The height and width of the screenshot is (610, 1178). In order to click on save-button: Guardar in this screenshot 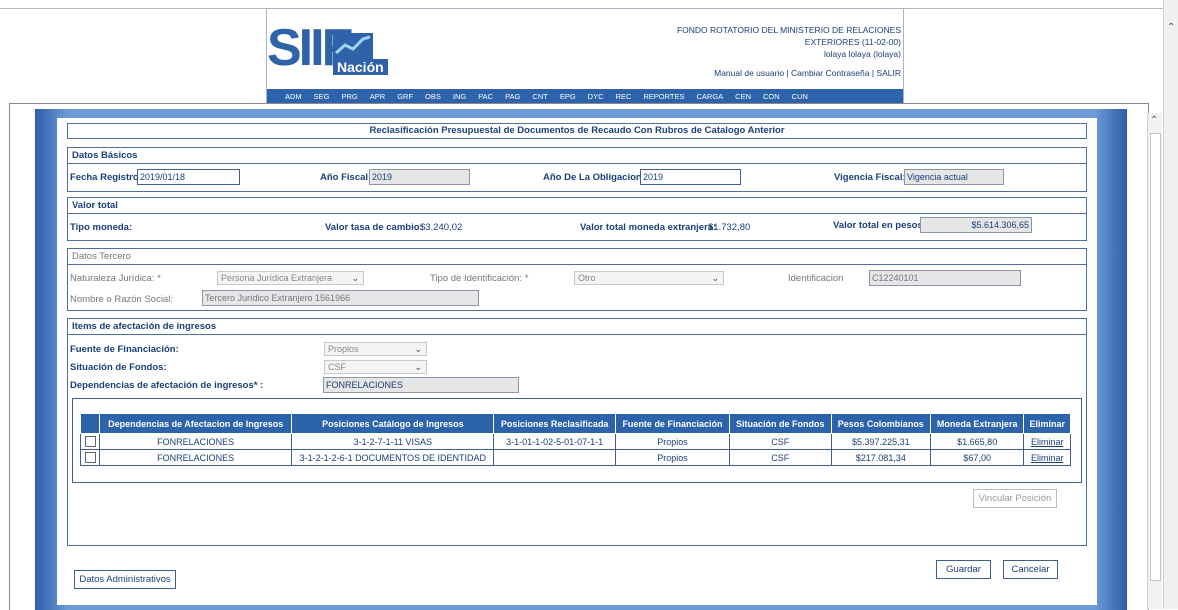, I will do `click(963, 569)`.